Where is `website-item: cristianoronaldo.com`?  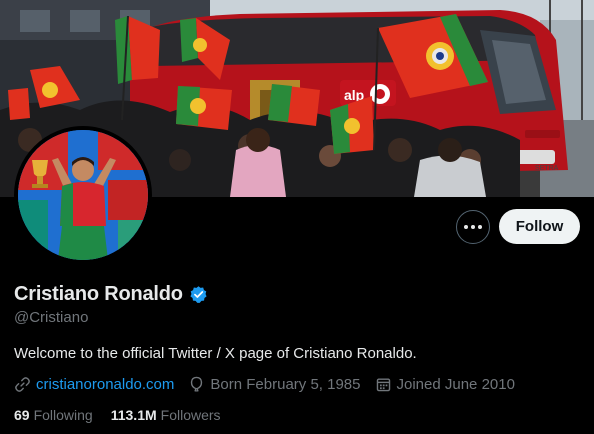 website-item: cristianoronaldo.com is located at coordinates (94, 384).